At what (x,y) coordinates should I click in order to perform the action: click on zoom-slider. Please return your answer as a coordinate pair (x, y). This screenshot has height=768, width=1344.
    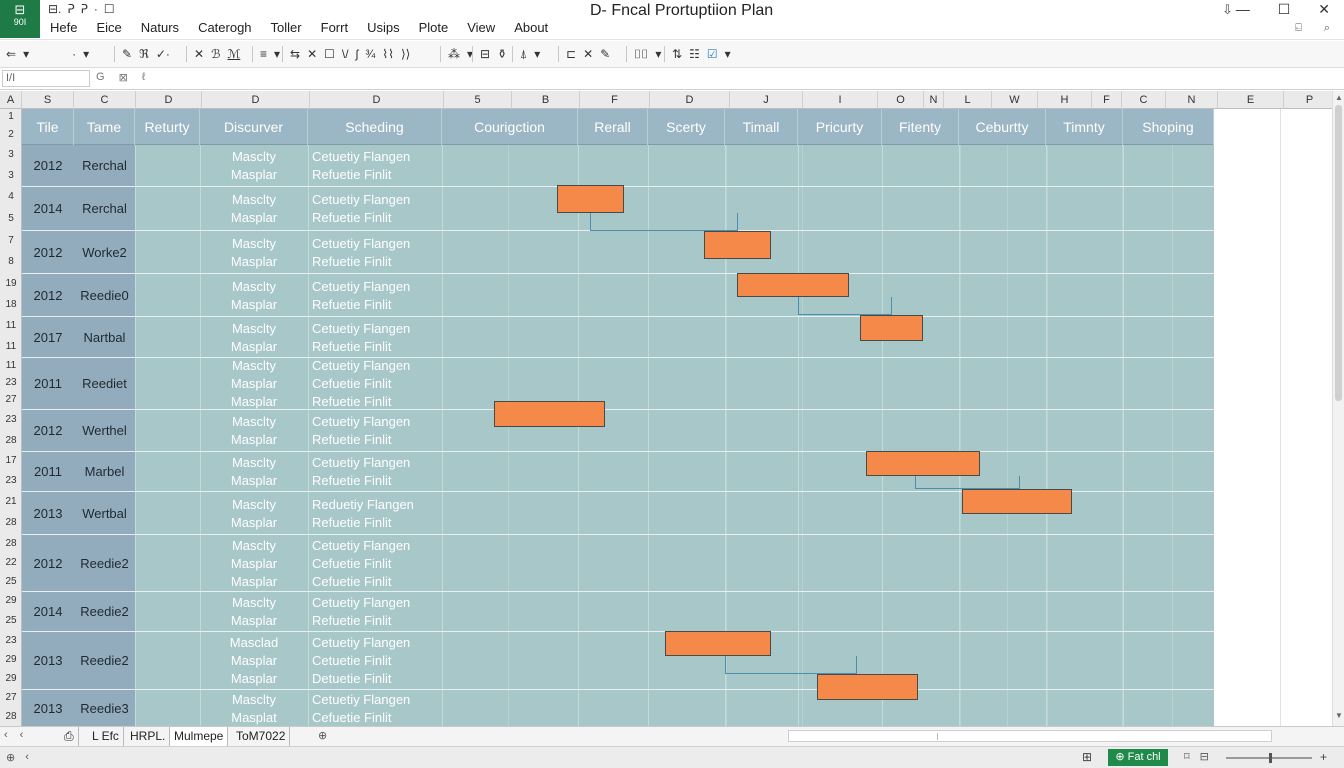
    Looking at the image, I should click on (1269, 758).